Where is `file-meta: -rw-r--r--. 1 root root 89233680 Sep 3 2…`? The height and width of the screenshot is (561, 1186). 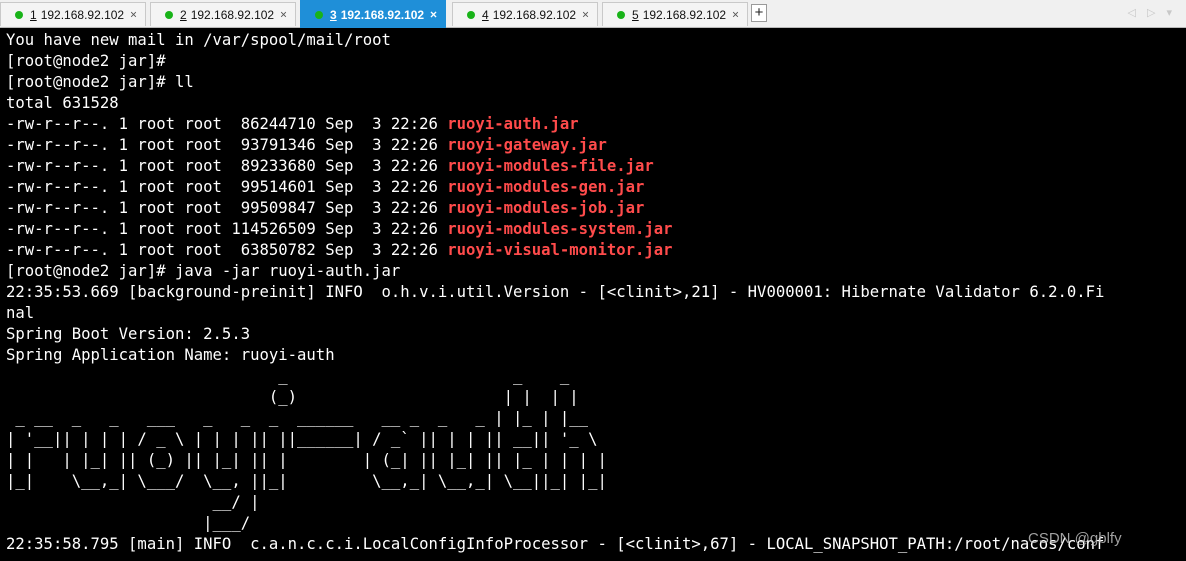 file-meta: -rw-r--r--. 1 root root 89233680 Sep 3 2… is located at coordinates (227, 166).